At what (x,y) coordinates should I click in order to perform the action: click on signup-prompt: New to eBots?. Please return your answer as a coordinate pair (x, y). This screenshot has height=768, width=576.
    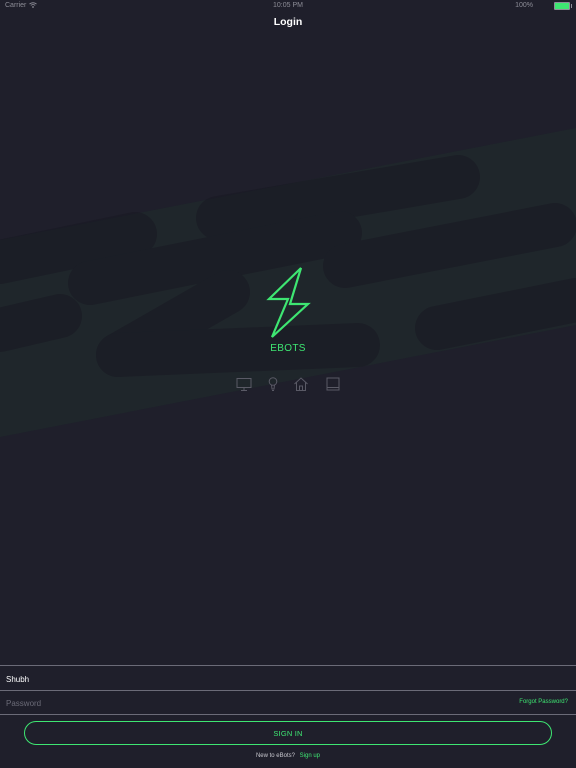
    Looking at the image, I should click on (275, 756).